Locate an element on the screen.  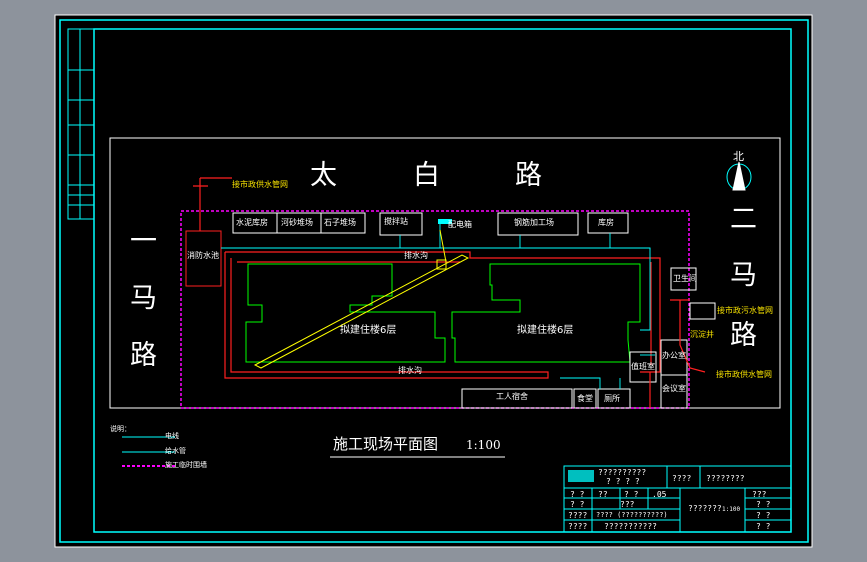
building-right-label: 拟建住楼6层 is located at coordinates (545, 330).